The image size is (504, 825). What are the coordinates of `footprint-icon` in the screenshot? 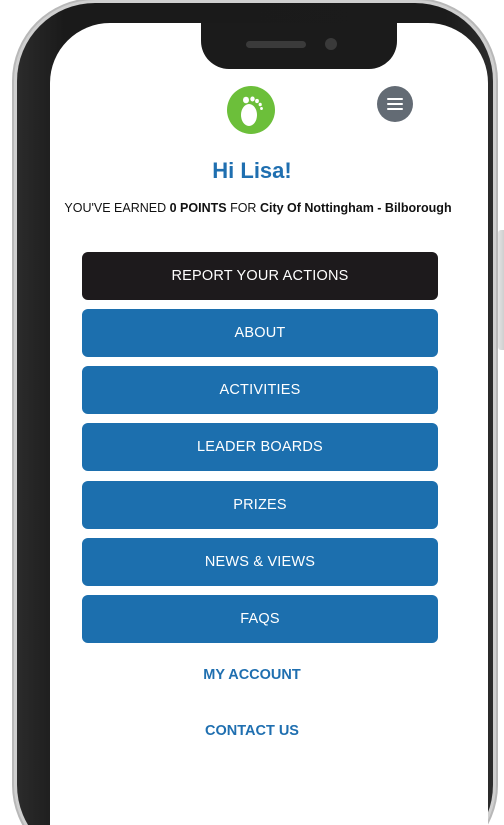 It's located at (251, 110).